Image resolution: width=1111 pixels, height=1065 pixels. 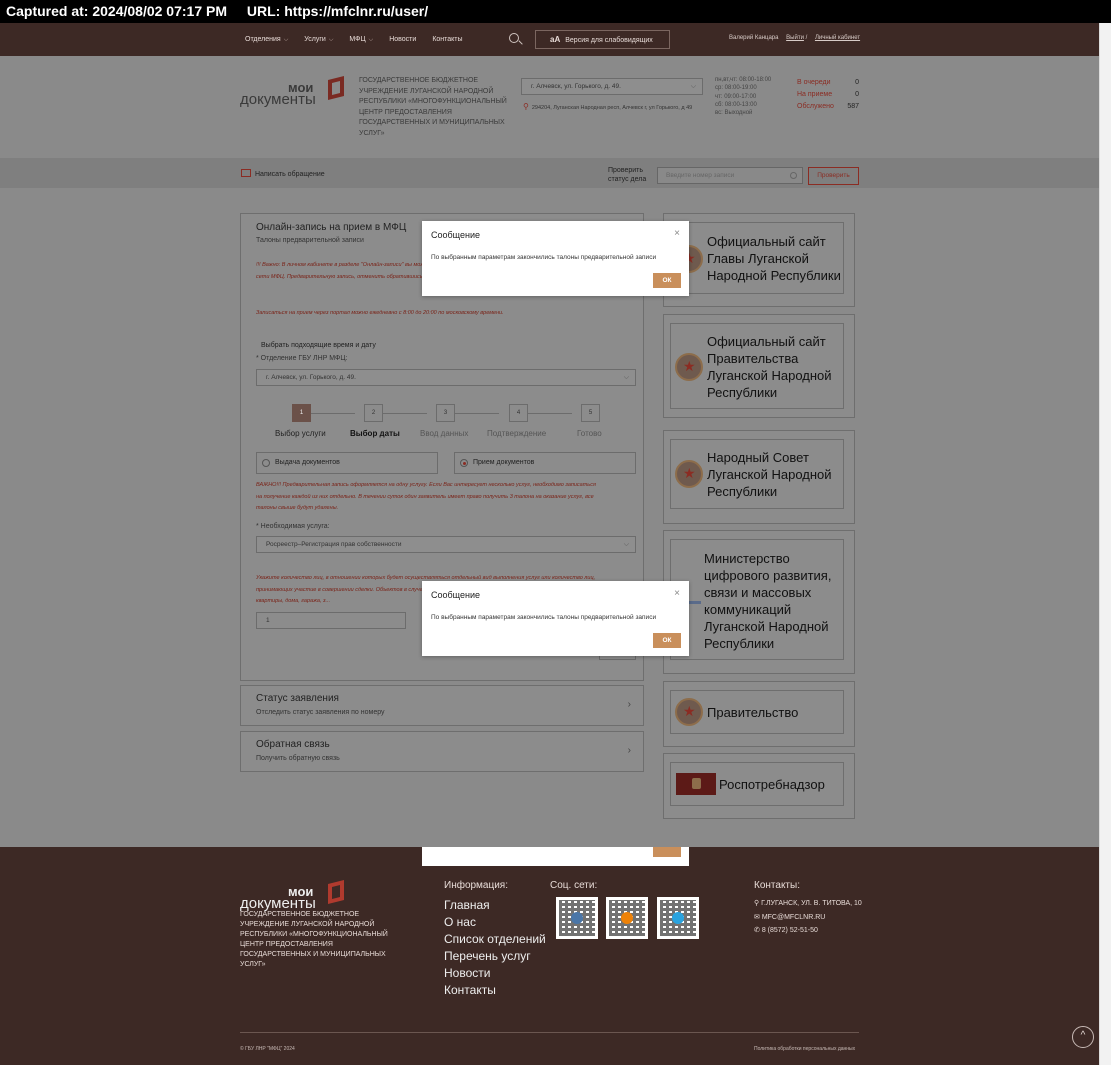 I want to click on write-appeal-link: Написать обращение, so click(x=283, y=173).